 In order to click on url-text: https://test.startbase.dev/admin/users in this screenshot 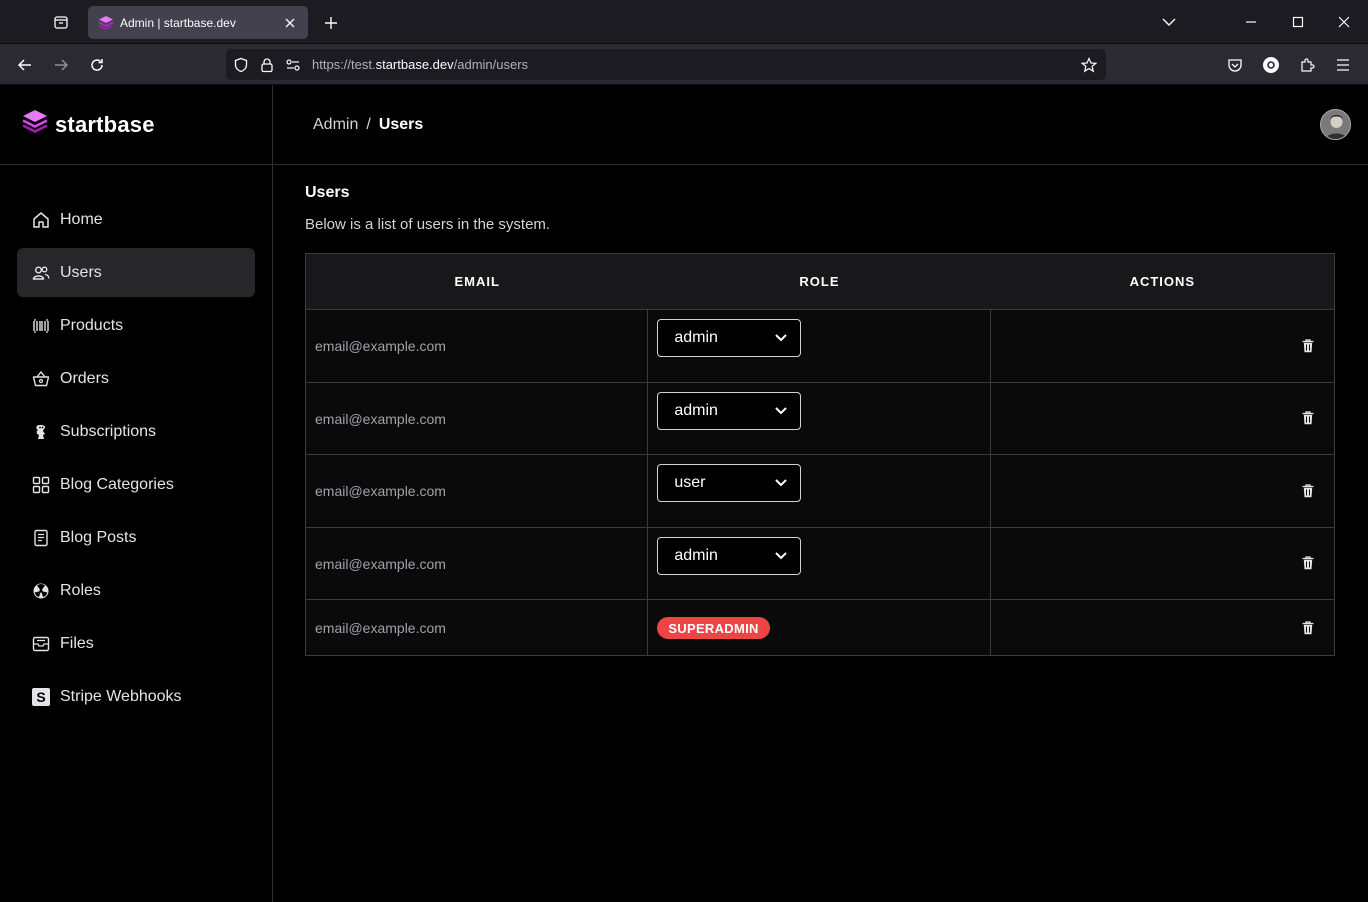, I will do `click(420, 64)`.